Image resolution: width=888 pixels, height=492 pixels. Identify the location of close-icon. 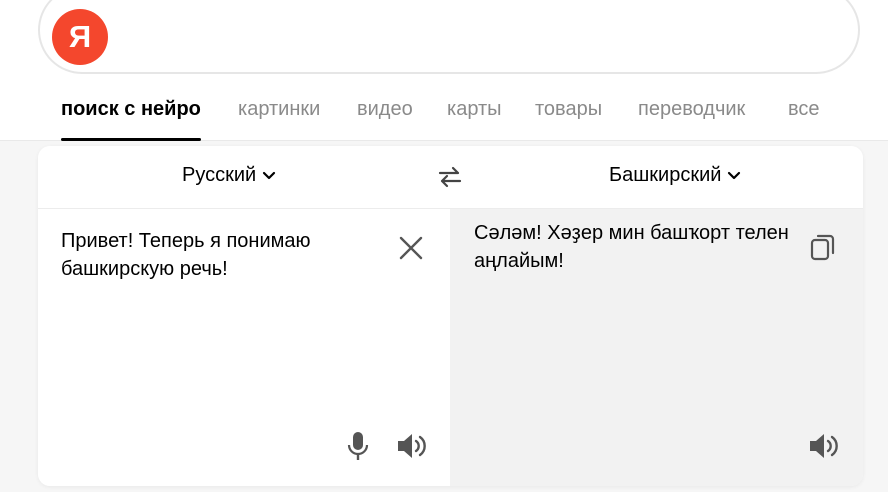
(411, 248).